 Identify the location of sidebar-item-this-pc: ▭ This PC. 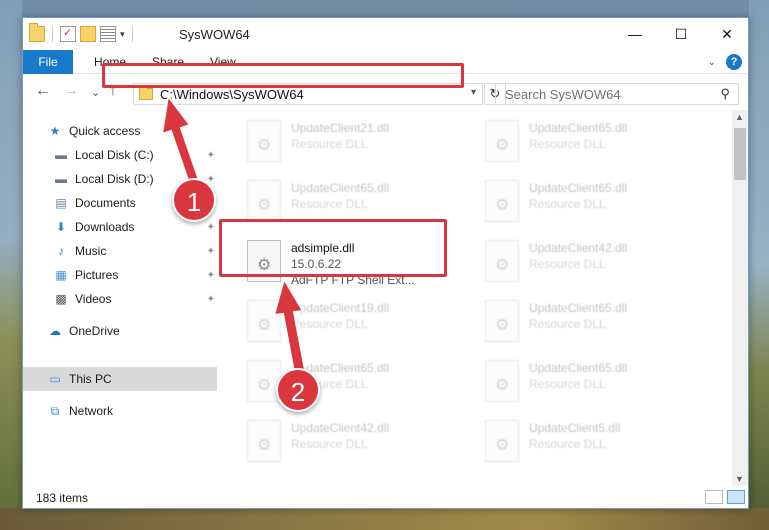
(120, 379).